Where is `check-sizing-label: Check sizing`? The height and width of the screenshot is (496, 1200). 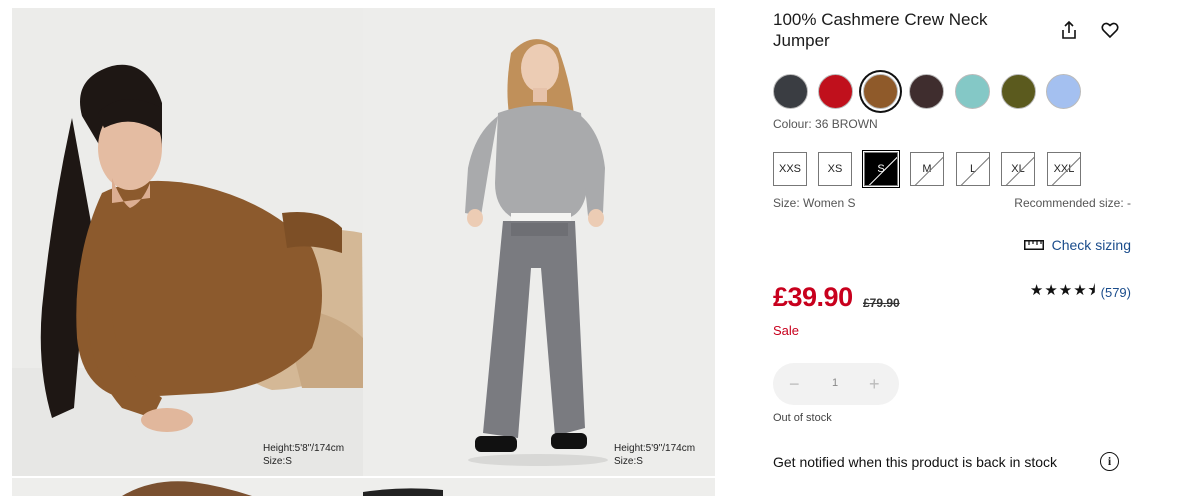
check-sizing-label: Check sizing is located at coordinates (1091, 245).